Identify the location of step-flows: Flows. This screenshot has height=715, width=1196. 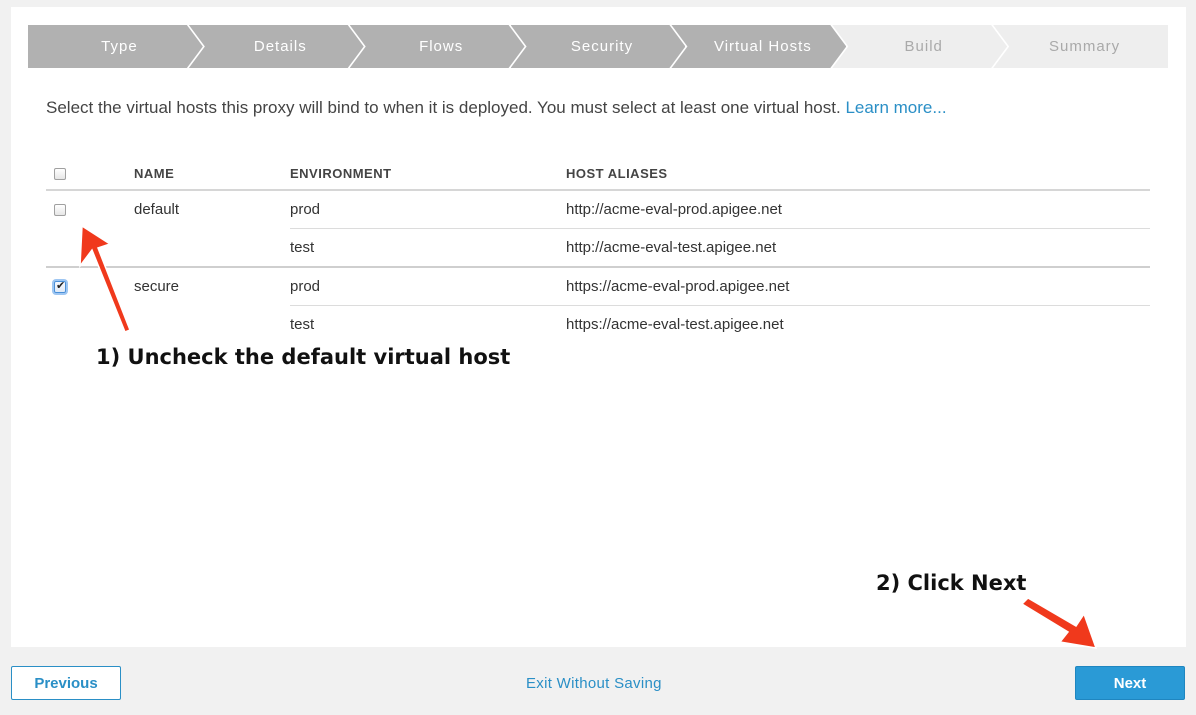
(437, 46).